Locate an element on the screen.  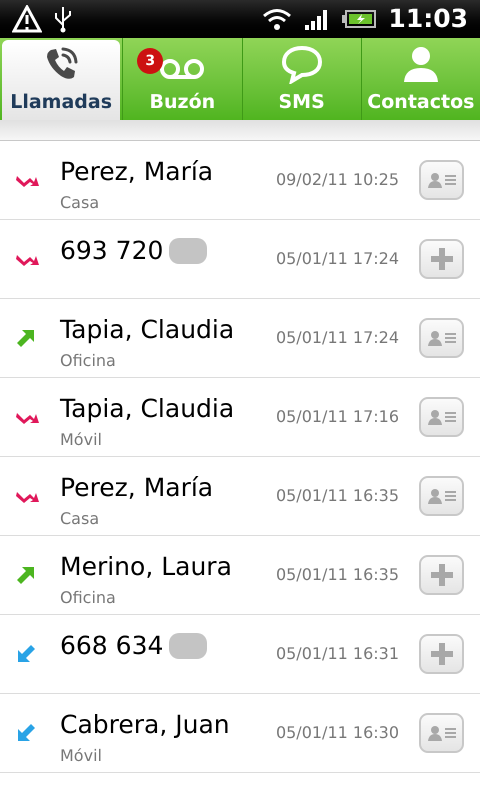
caller-name: Cabrera, Juan is located at coordinates (145, 725).